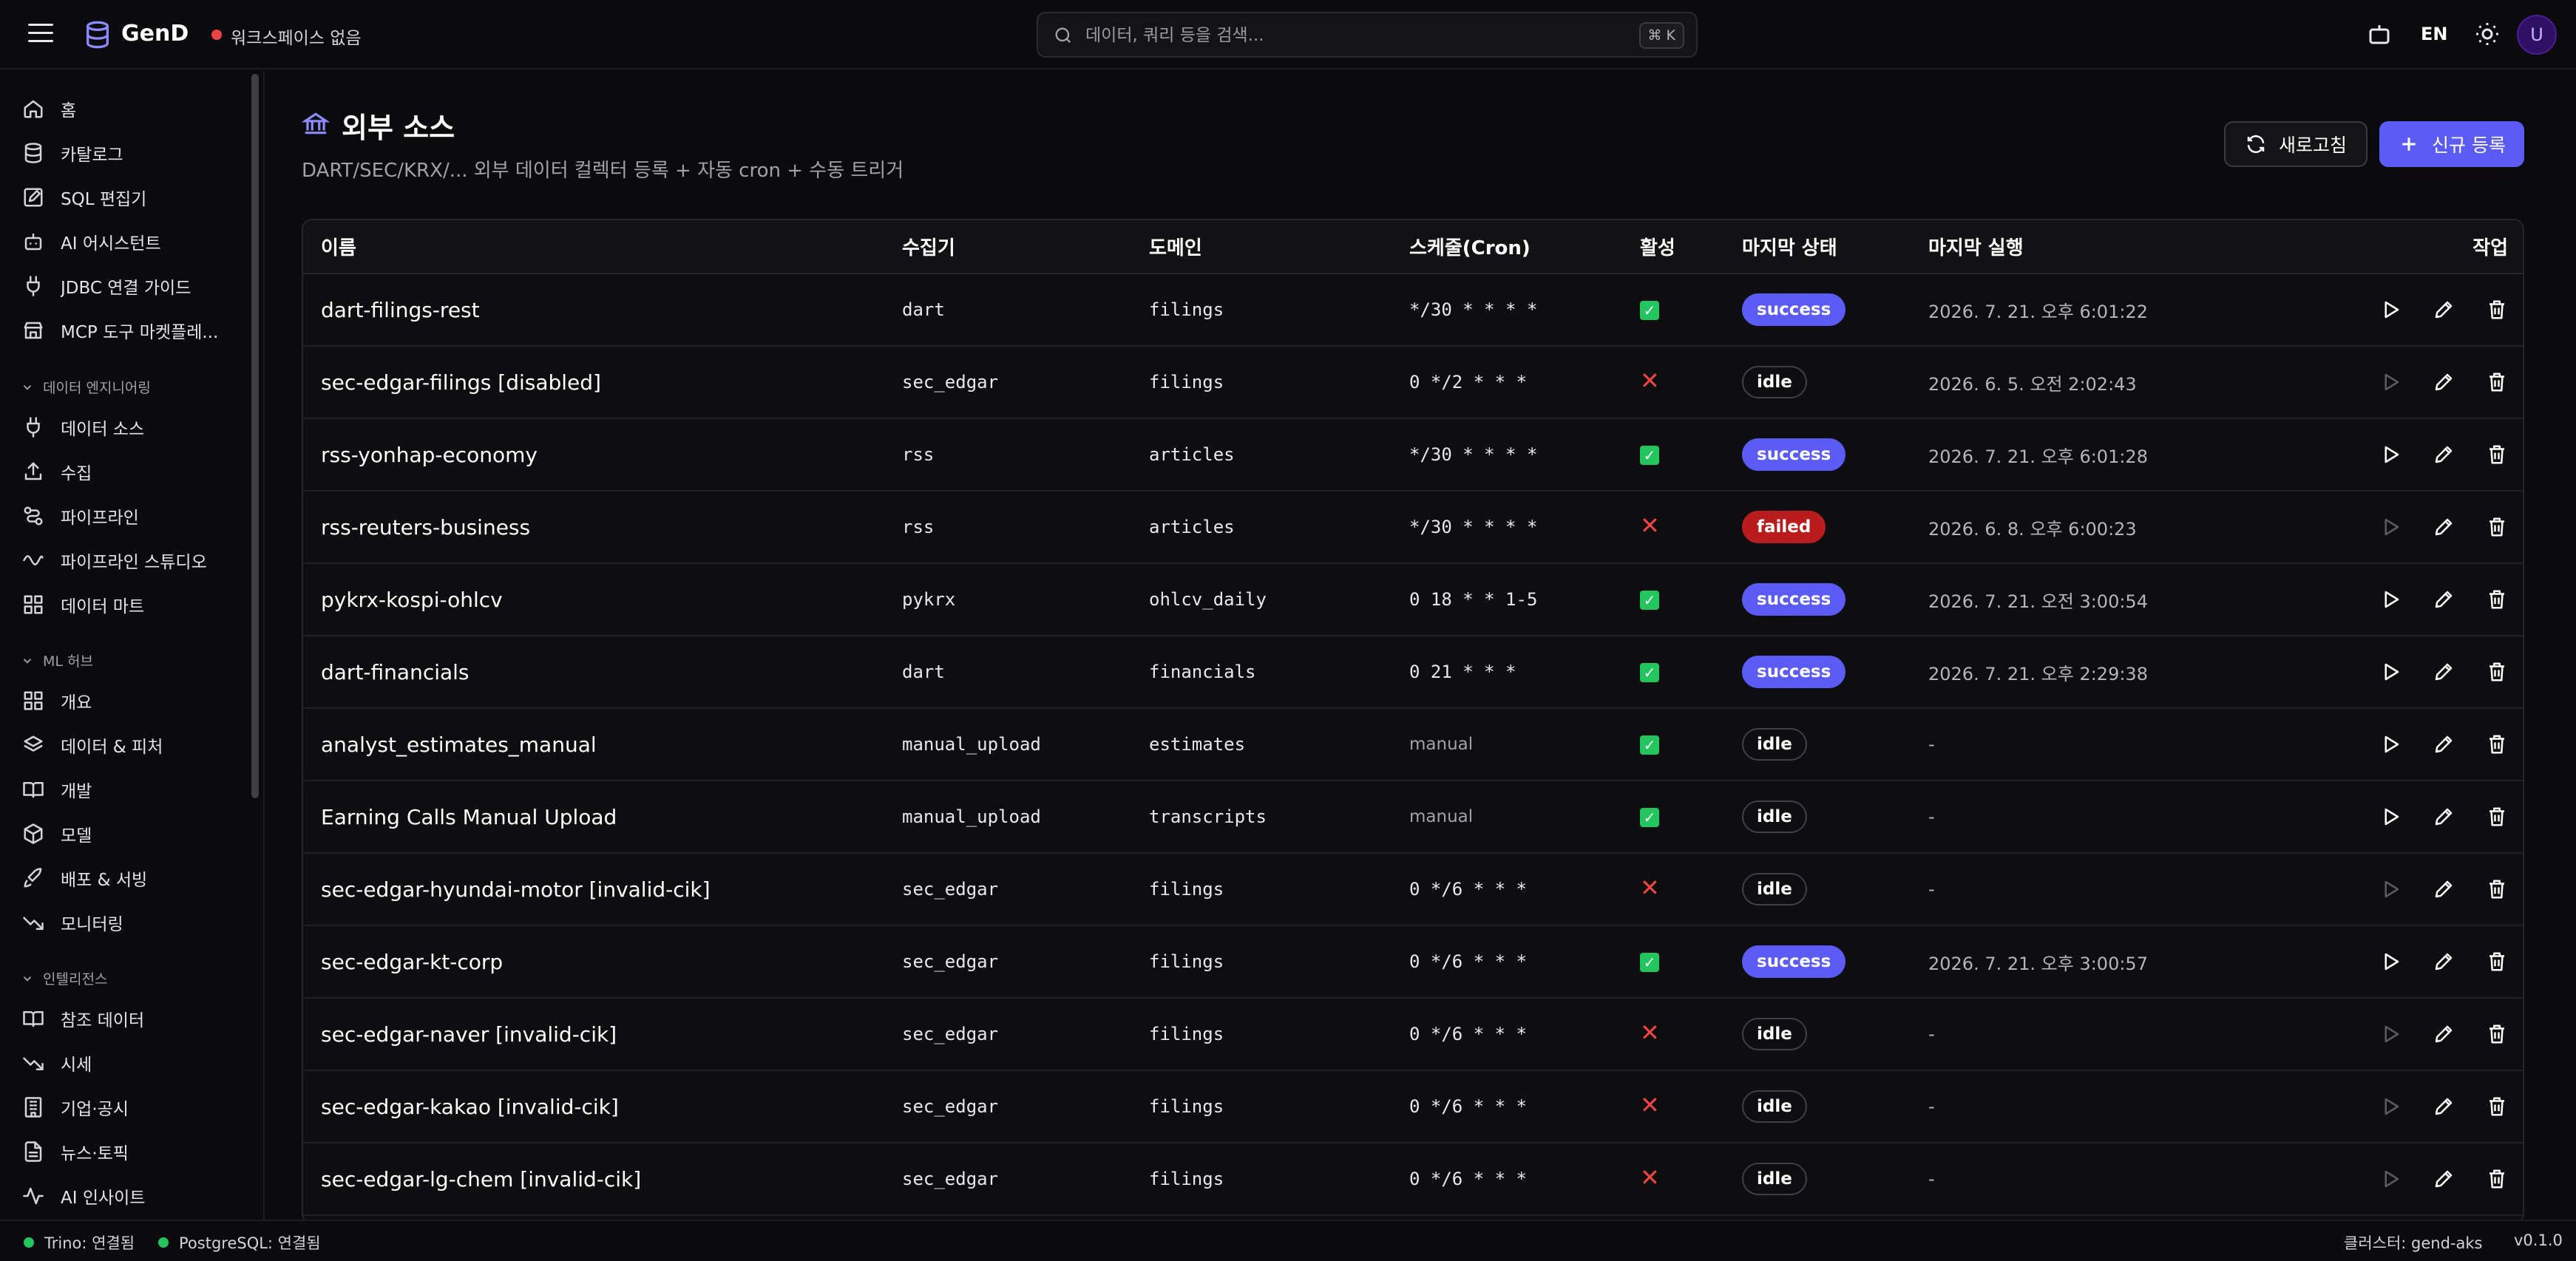  I want to click on sidebar-item-items_intel-1: 시세, so click(133, 1062).